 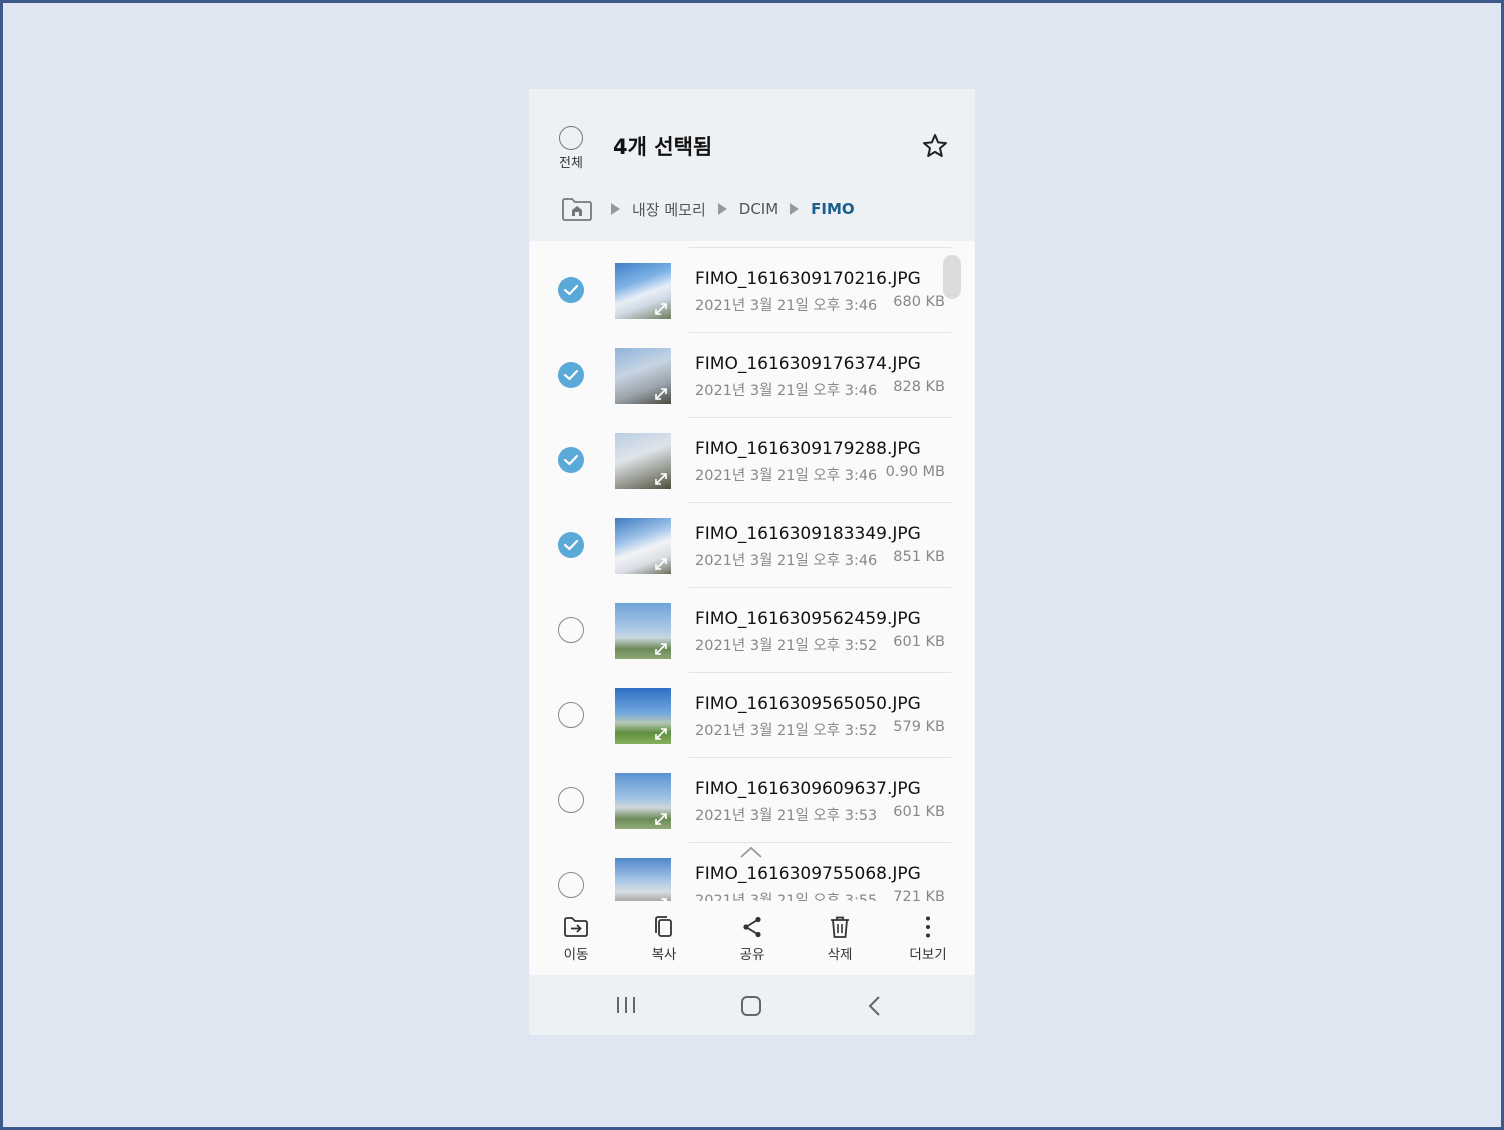 What do you see at coordinates (808, 789) in the screenshot?
I see `file-name: FIMO_1616309609637.JPG` at bounding box center [808, 789].